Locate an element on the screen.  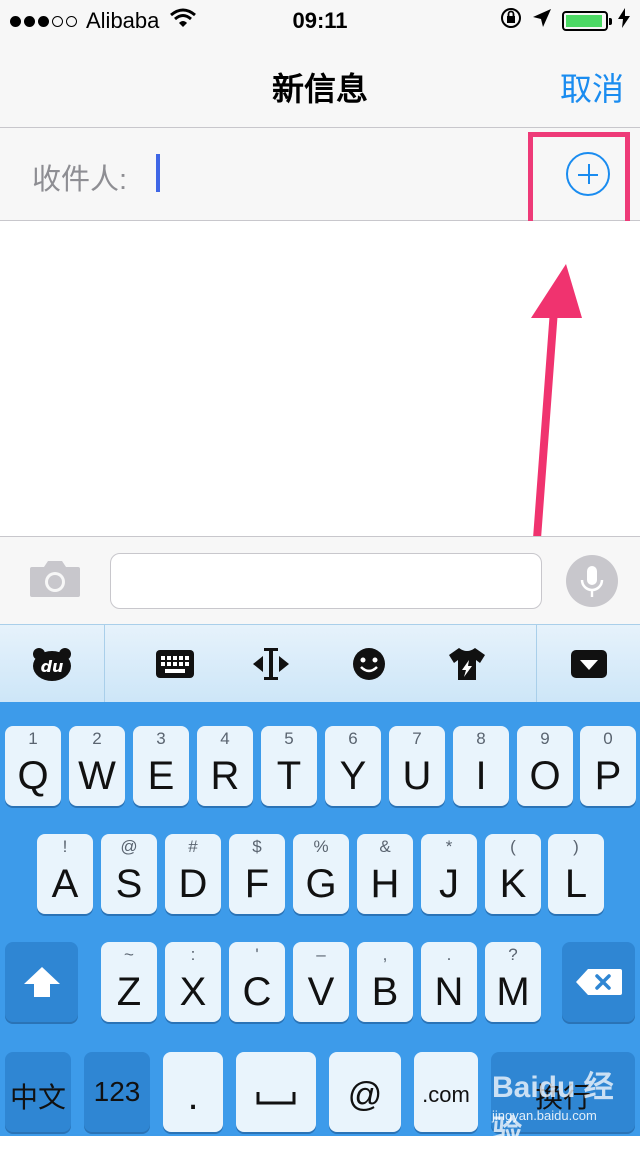
key-label: N is located at coordinates (449, 992).